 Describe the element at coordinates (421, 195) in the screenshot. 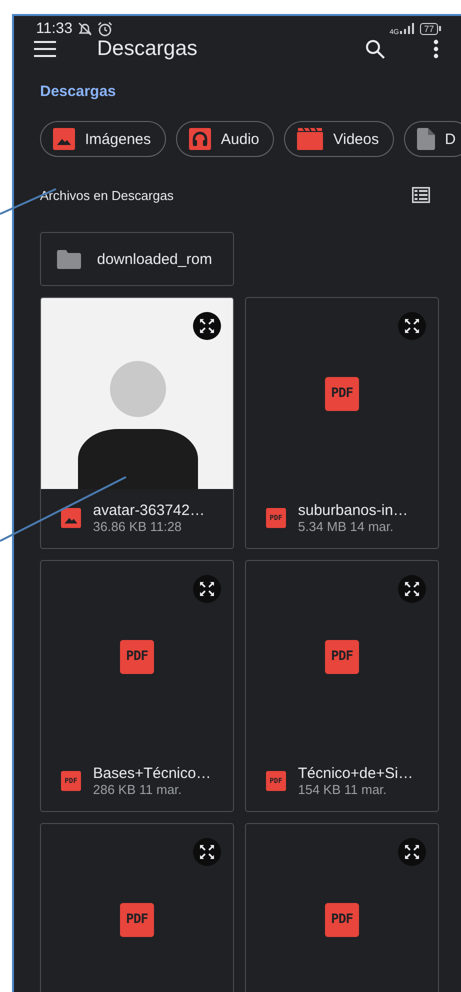

I see `list-view-icon` at that location.